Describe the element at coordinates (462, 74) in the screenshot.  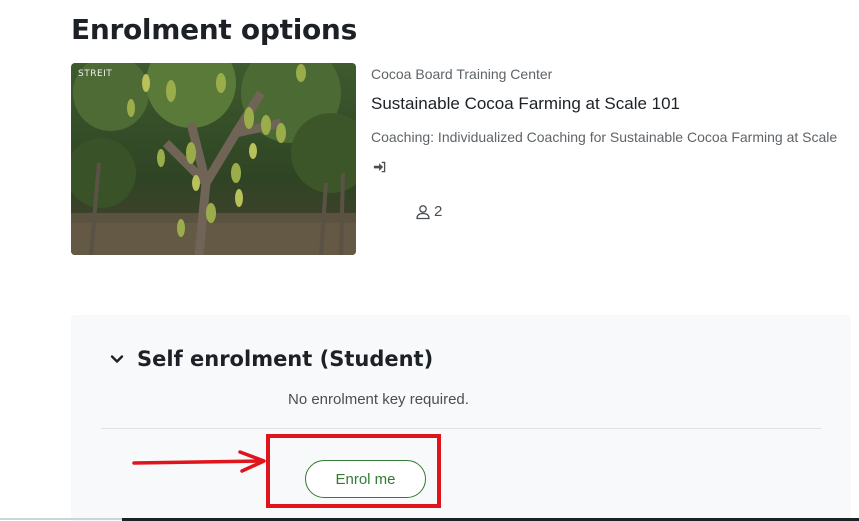
I see `course-category: Cocoa Board Training Center` at that location.